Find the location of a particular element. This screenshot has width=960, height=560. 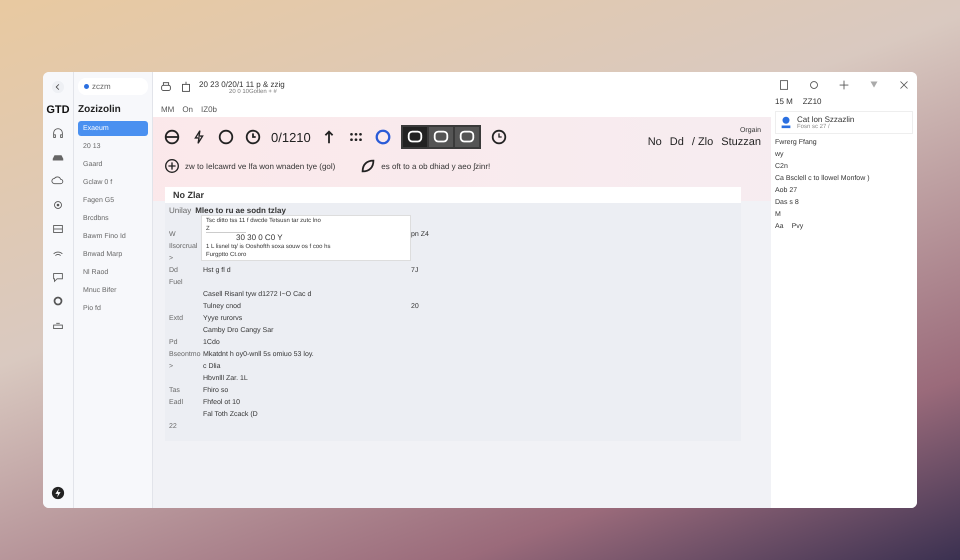

breadcrumb-link: IZ0b is located at coordinates (209, 109).